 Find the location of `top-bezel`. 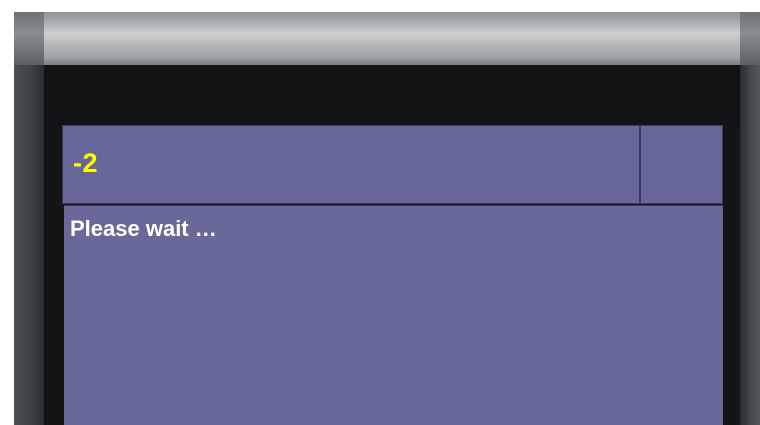

top-bezel is located at coordinates (392, 38).